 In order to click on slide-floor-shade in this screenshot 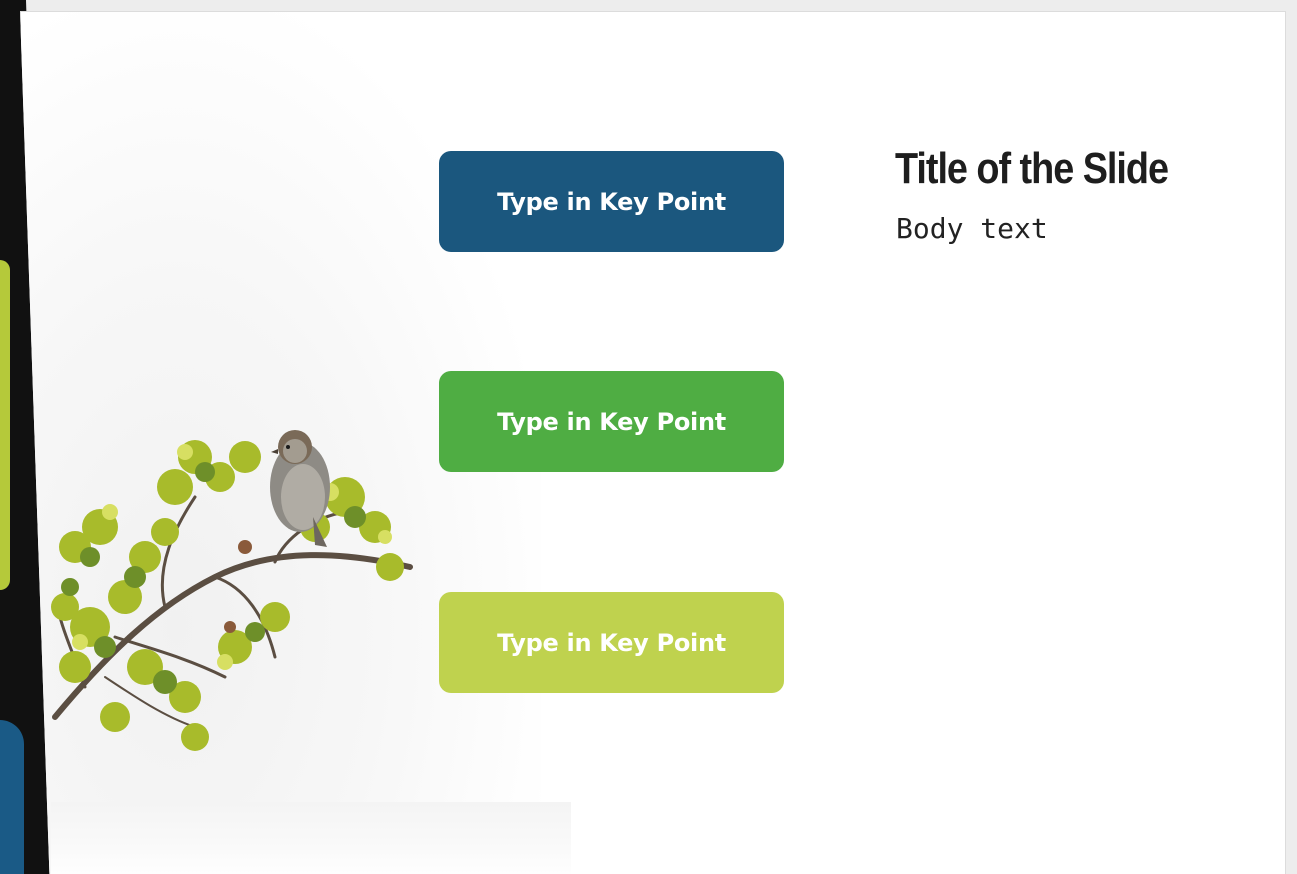, I will do `click(311, 838)`.